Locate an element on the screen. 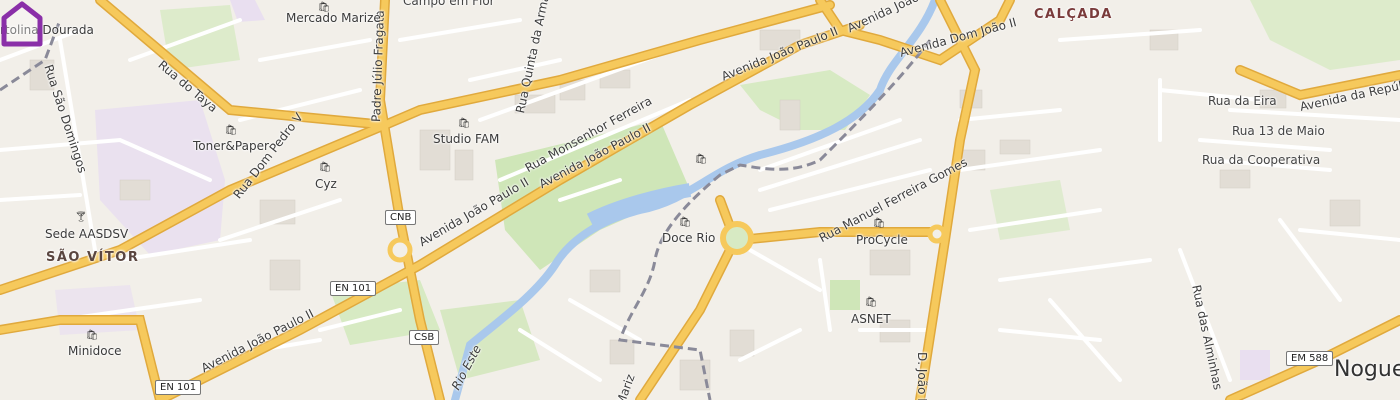 The height and width of the screenshot is (400, 1400). street-label-rua-13-de-maio: Rua 13 de Maio is located at coordinates (1278, 131).